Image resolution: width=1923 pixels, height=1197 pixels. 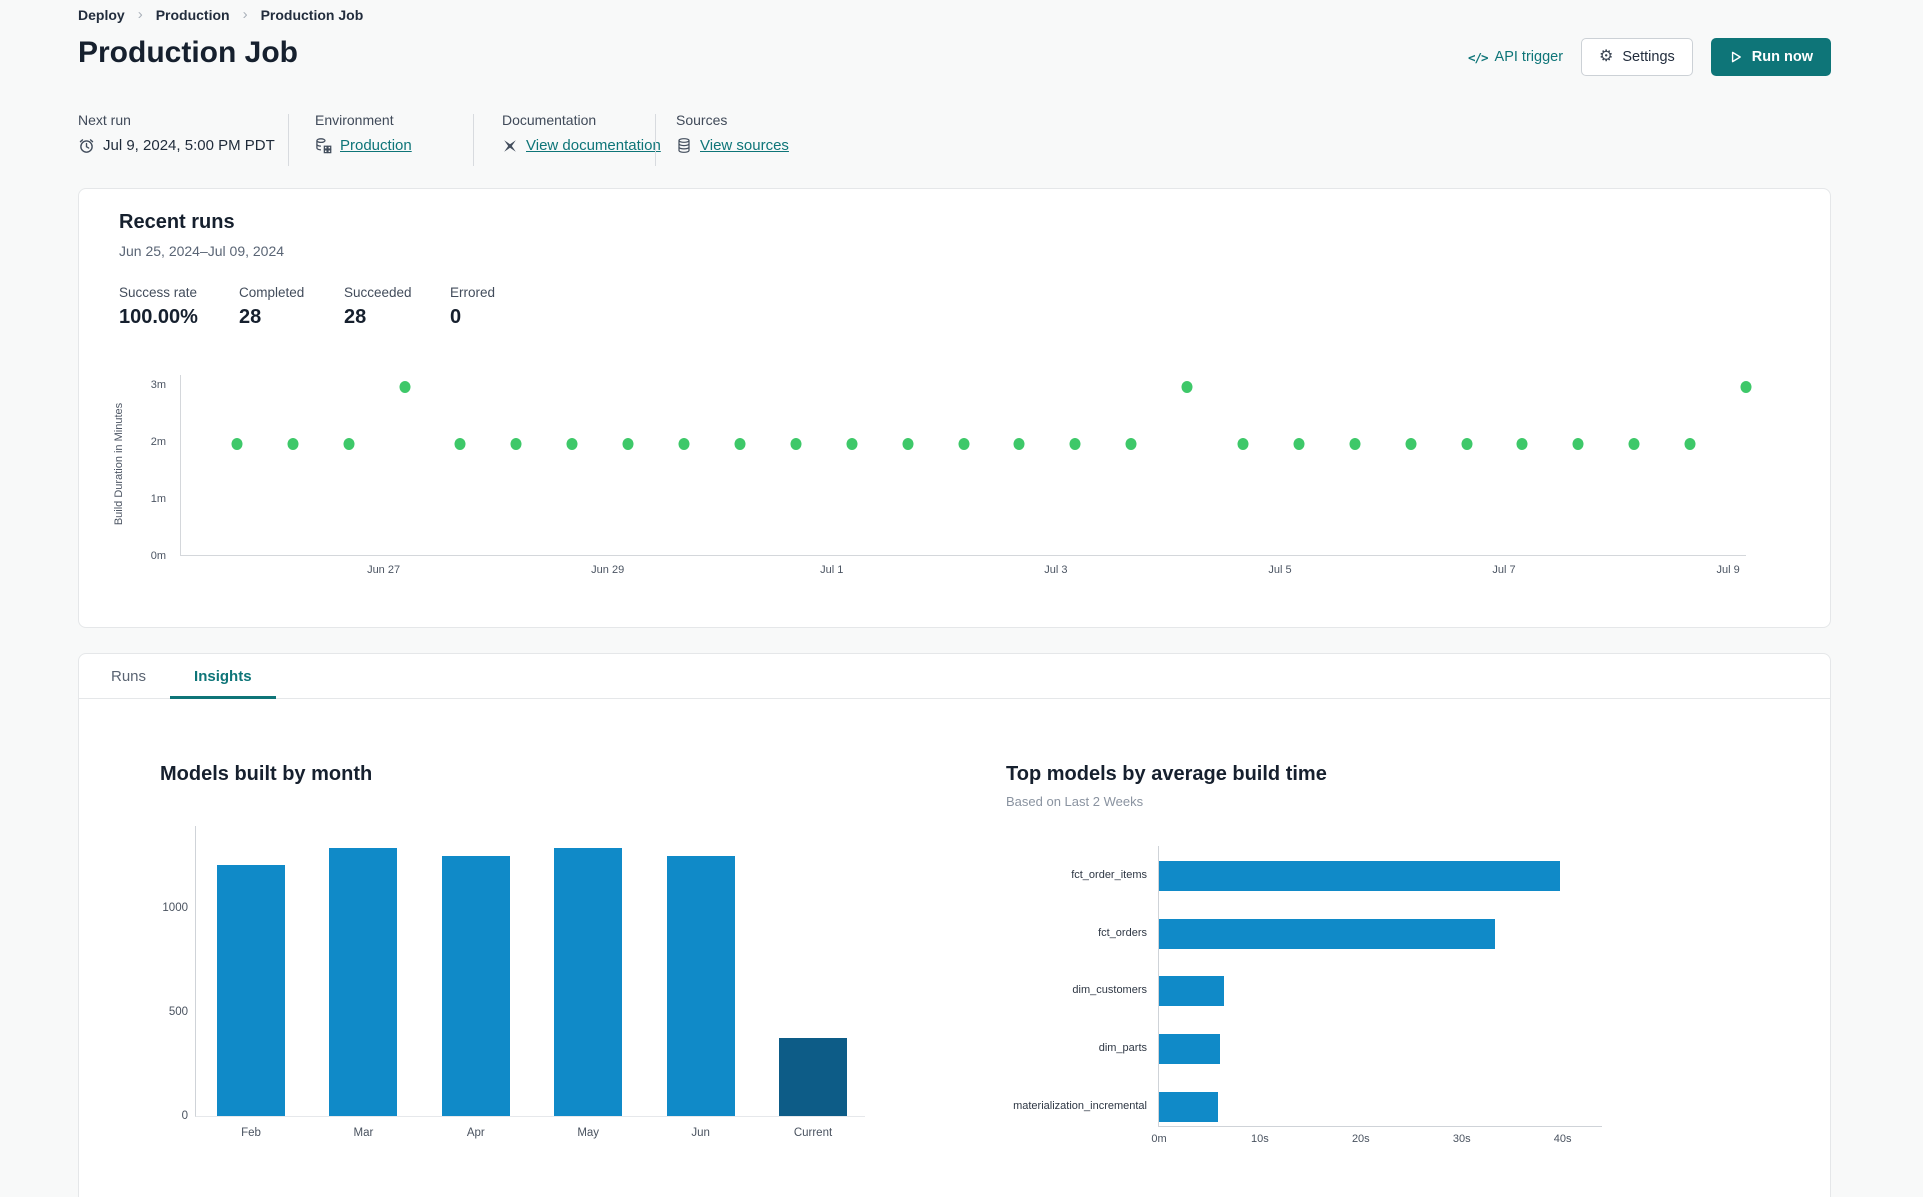 I want to click on settings-button: ⚙ Settings, so click(x=1637, y=57).